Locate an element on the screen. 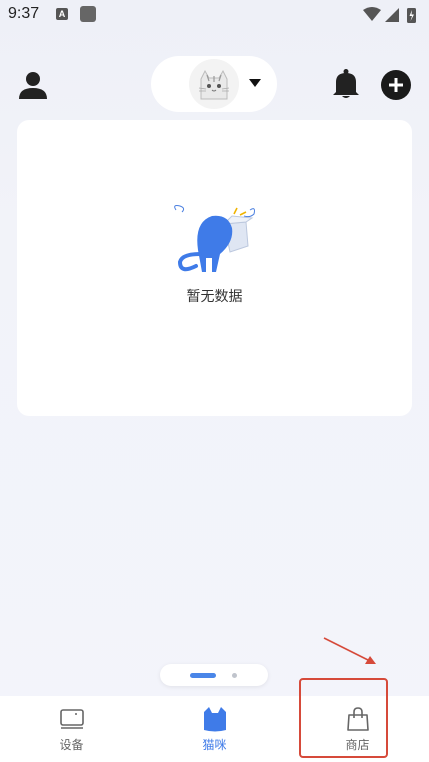  add-button is located at coordinates (396, 85).